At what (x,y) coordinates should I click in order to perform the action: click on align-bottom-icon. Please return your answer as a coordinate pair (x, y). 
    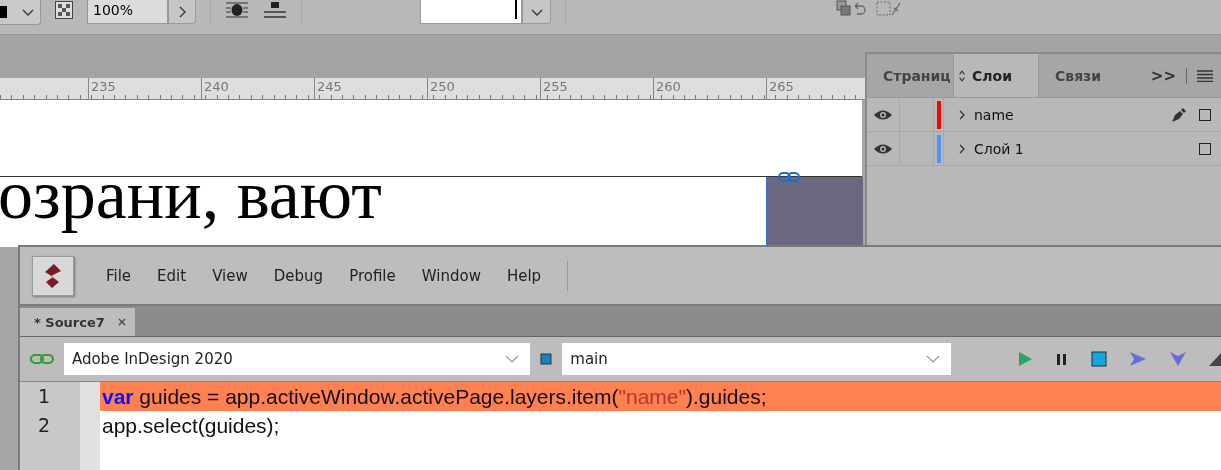
    Looking at the image, I should click on (275, 10).